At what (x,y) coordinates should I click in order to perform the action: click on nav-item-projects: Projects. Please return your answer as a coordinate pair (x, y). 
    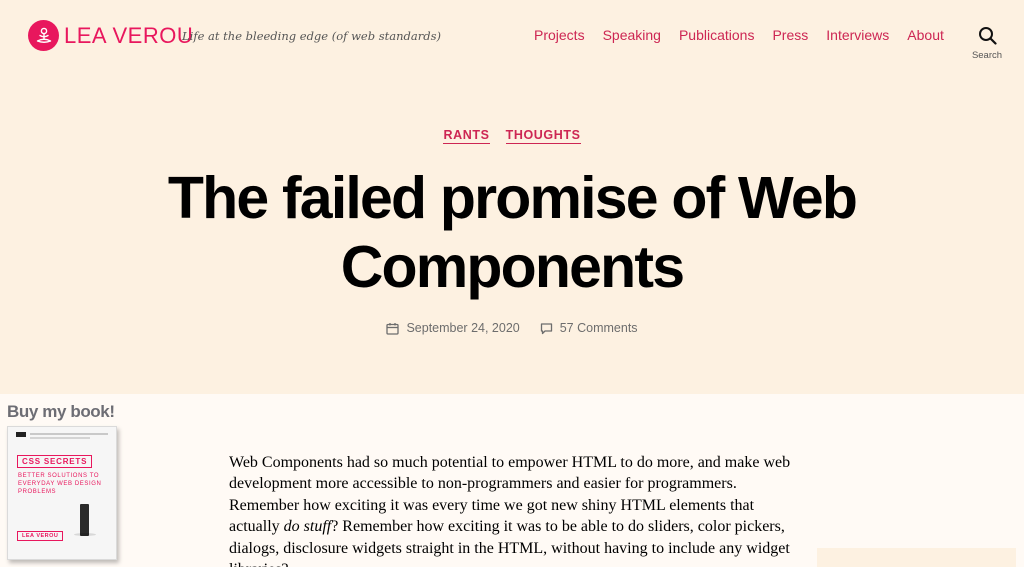
    Looking at the image, I should click on (559, 35).